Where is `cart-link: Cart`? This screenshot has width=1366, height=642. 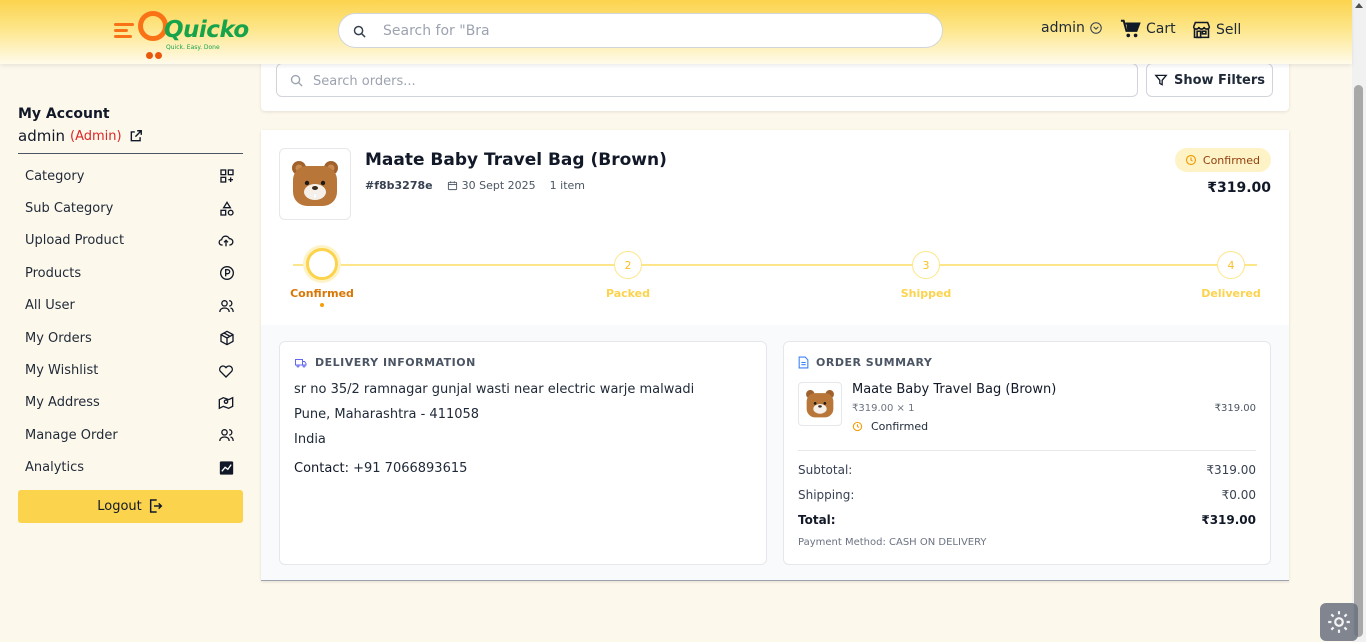
cart-link: Cart is located at coordinates (1148, 29).